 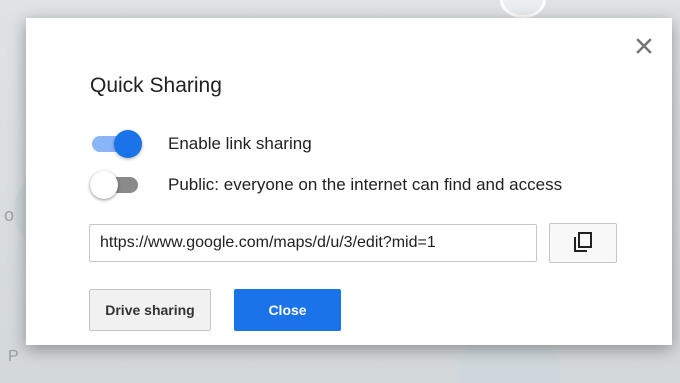 I want to click on enable-link-sharing-label: Enable link sharing, so click(x=240, y=143).